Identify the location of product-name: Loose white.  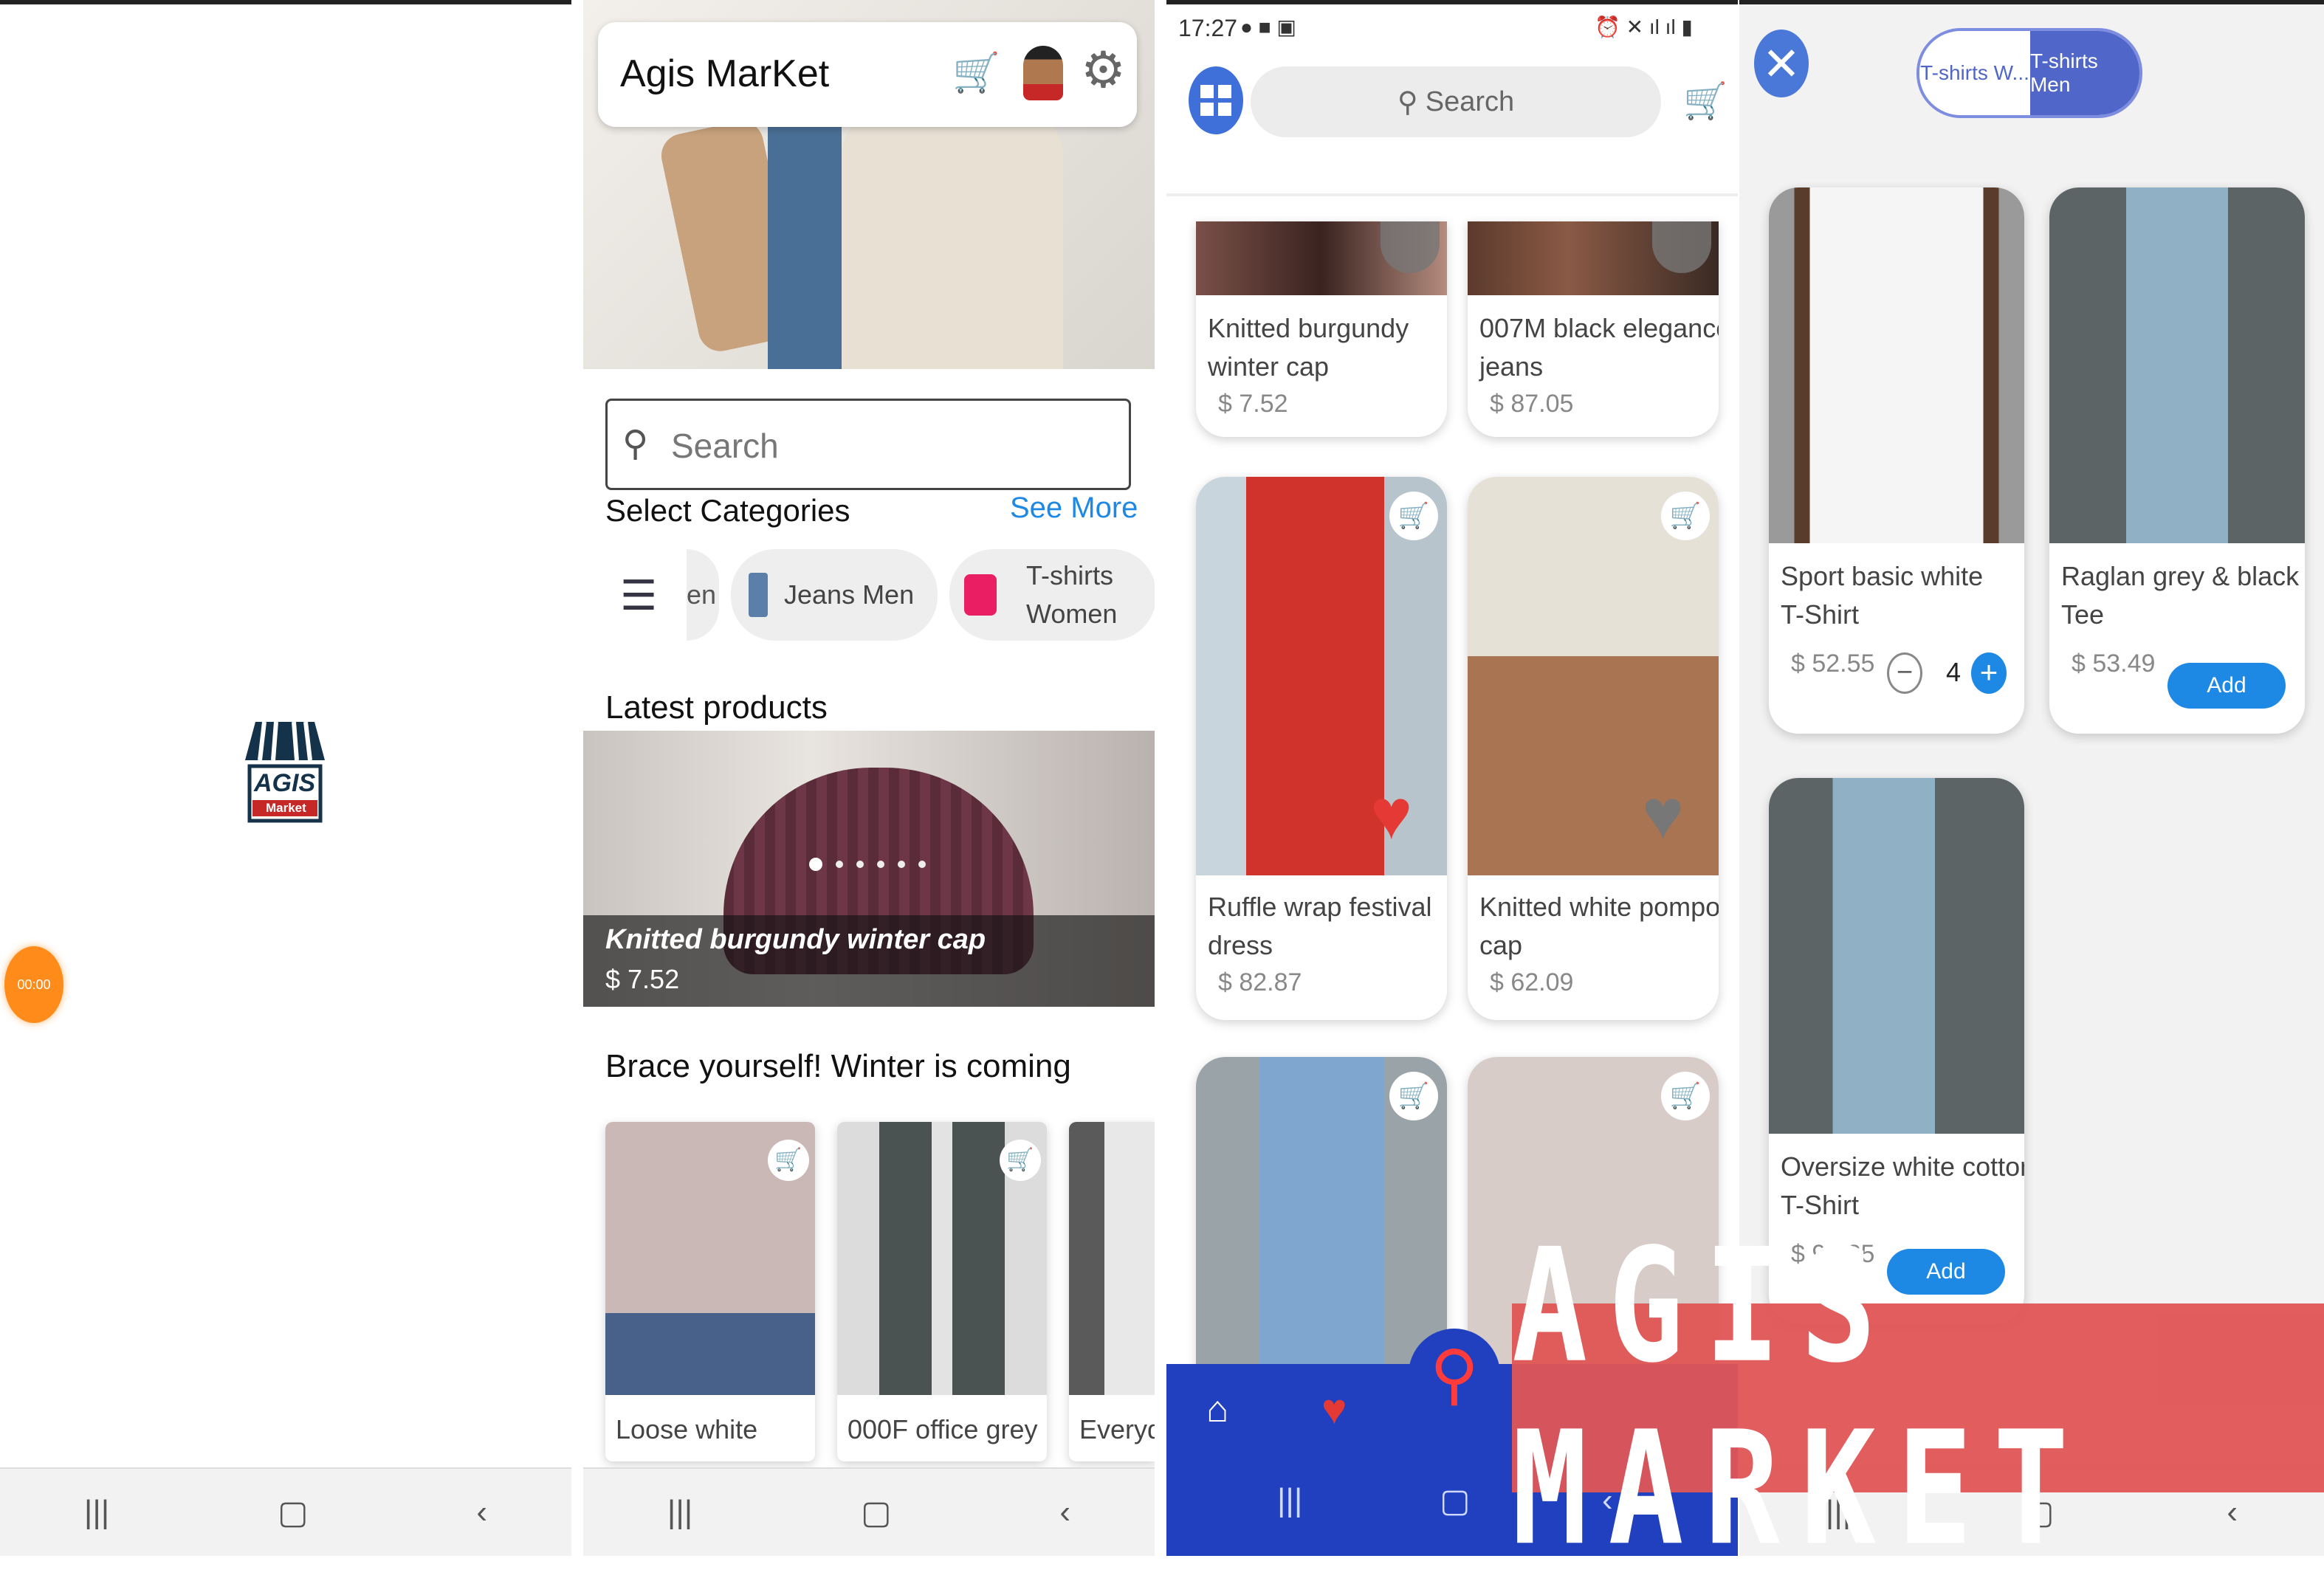
(687, 1429).